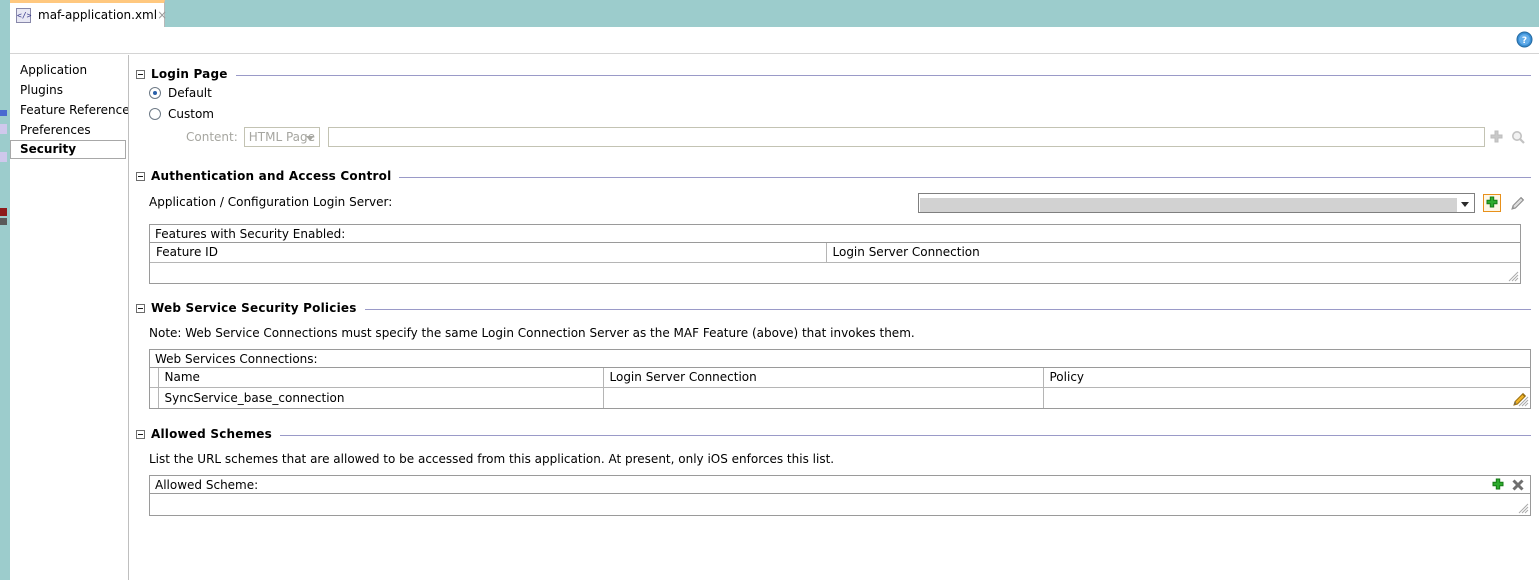 The width and height of the screenshot is (1539, 580). Describe the element at coordinates (212, 137) in the screenshot. I see `content-label: Content:` at that location.